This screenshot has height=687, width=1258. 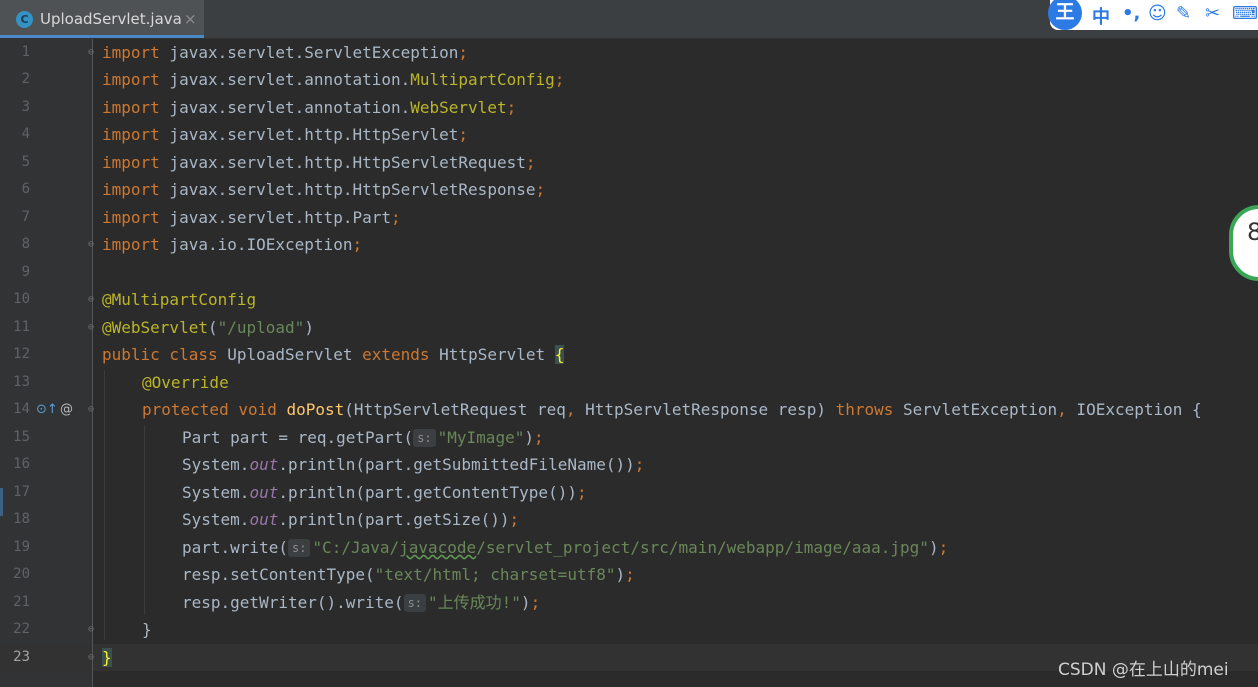 What do you see at coordinates (208, 327) in the screenshot?
I see `code-line-11: @WebServlet("/upload")` at bounding box center [208, 327].